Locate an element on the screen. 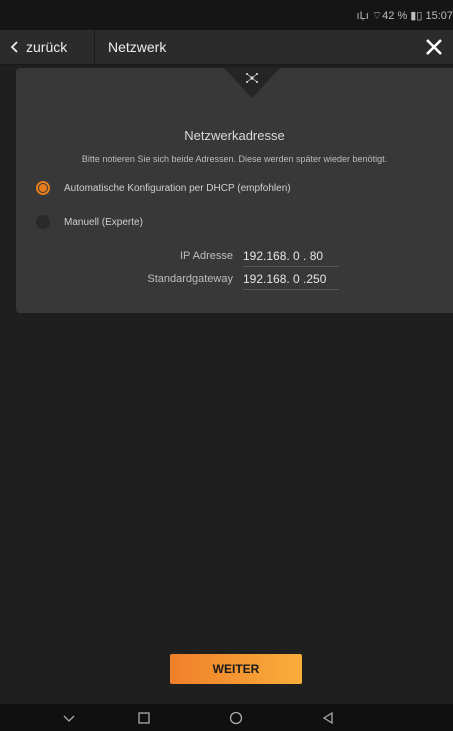 The image size is (453, 731). manual-radio is located at coordinates (43, 222).